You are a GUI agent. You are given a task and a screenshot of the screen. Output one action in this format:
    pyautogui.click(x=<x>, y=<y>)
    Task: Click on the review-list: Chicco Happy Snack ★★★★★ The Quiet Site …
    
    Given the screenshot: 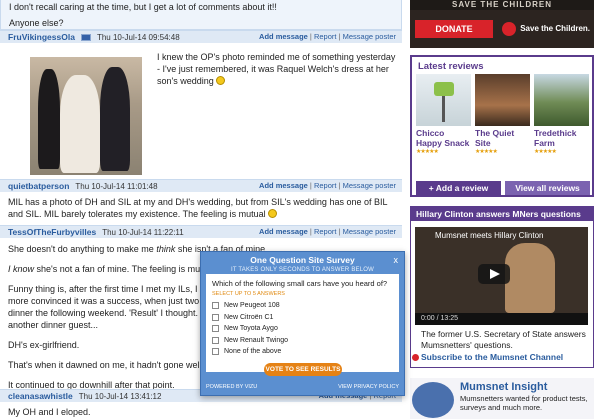 What is the action you would take?
    pyautogui.click(x=502, y=114)
    